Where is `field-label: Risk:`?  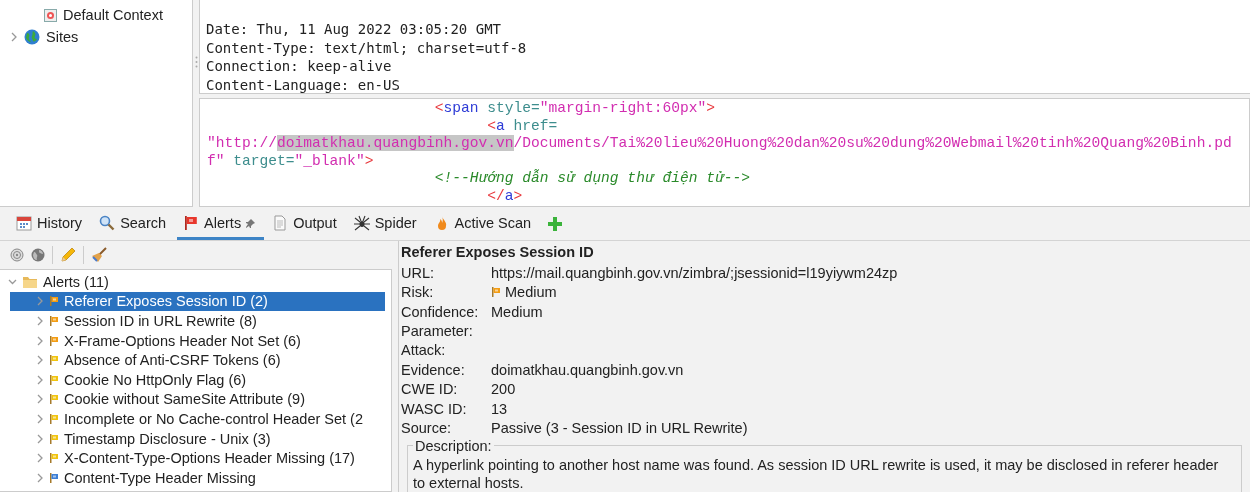 field-label: Risk: is located at coordinates (418, 292).